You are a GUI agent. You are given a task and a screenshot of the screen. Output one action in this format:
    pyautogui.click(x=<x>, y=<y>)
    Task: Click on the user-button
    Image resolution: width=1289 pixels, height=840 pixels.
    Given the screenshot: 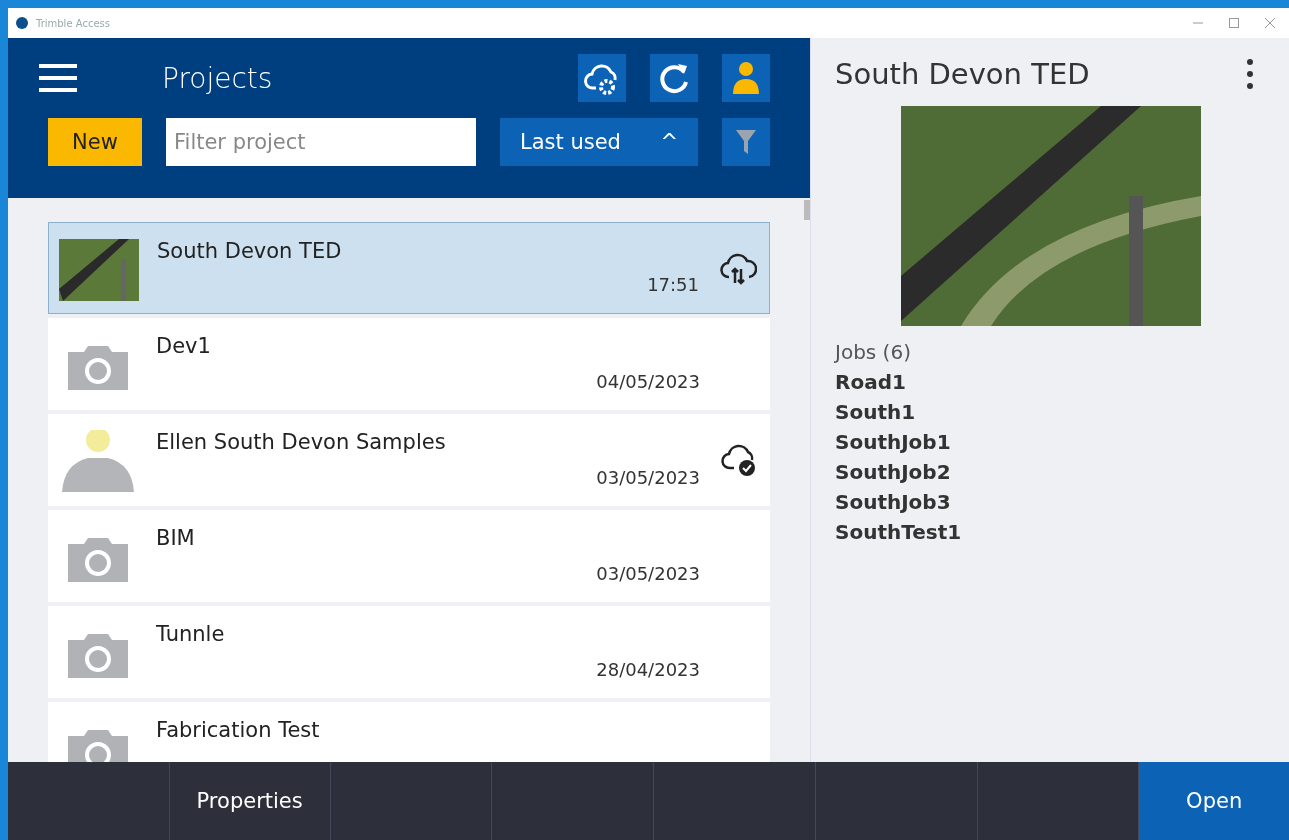 What is the action you would take?
    pyautogui.click(x=746, y=78)
    